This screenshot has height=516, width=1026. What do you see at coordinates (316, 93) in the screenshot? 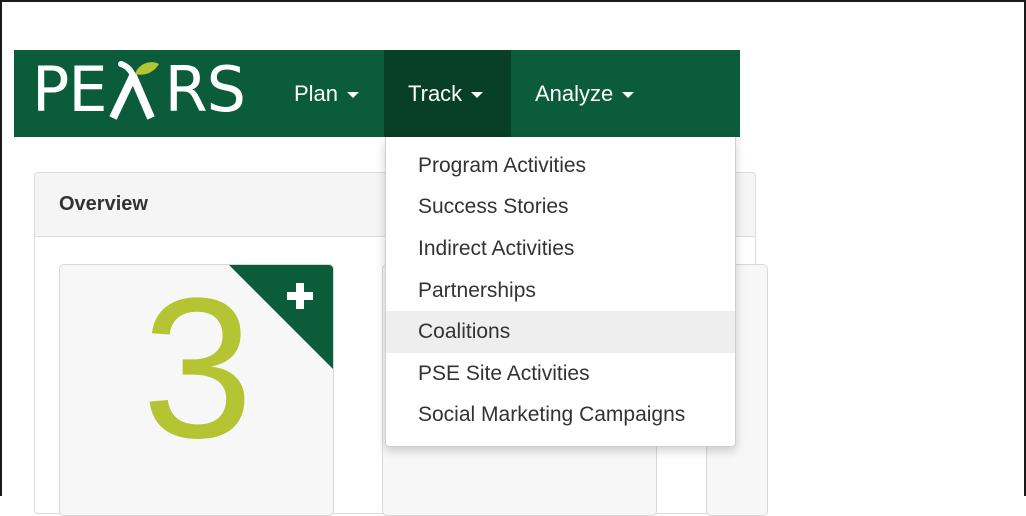
I see `nav-plan-label: Plan` at bounding box center [316, 93].